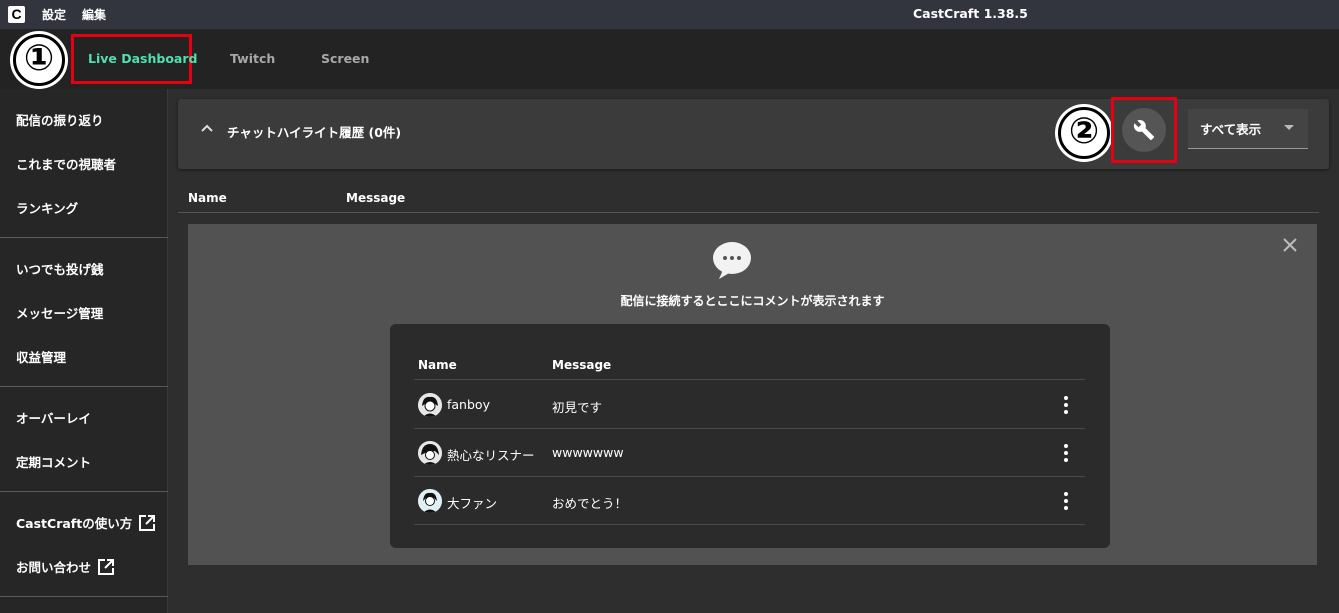 This screenshot has height=613, width=1339. I want to click on tab-screen: Screen, so click(345, 58).